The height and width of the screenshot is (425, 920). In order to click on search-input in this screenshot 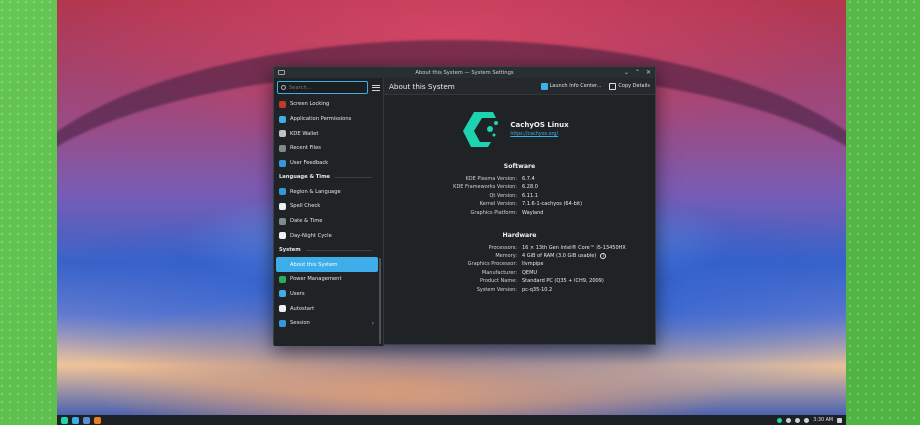, I will do `click(324, 87)`.